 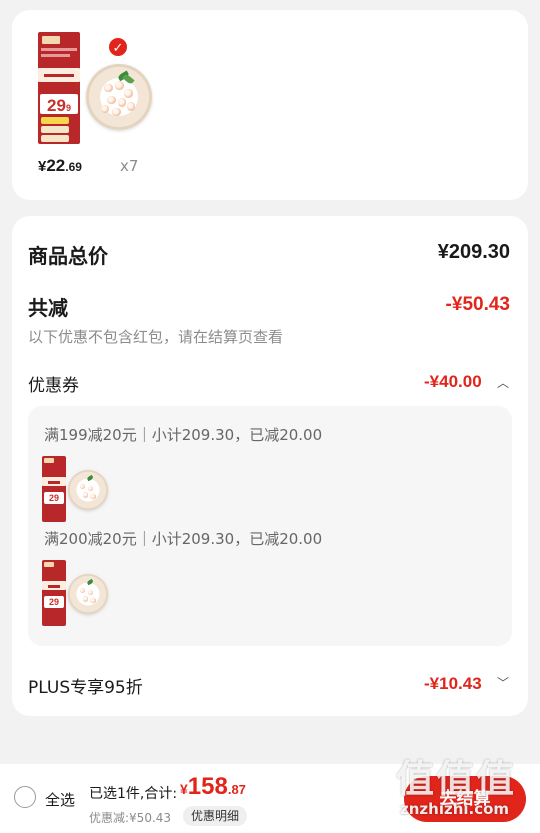 I want to click on shrimp-bowl-image, so click(x=119, y=97).